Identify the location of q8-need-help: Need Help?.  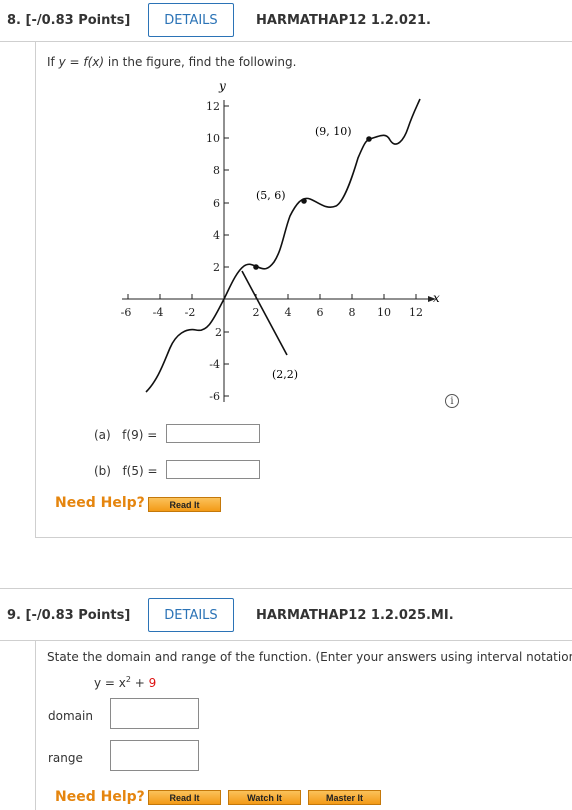
(100, 503).